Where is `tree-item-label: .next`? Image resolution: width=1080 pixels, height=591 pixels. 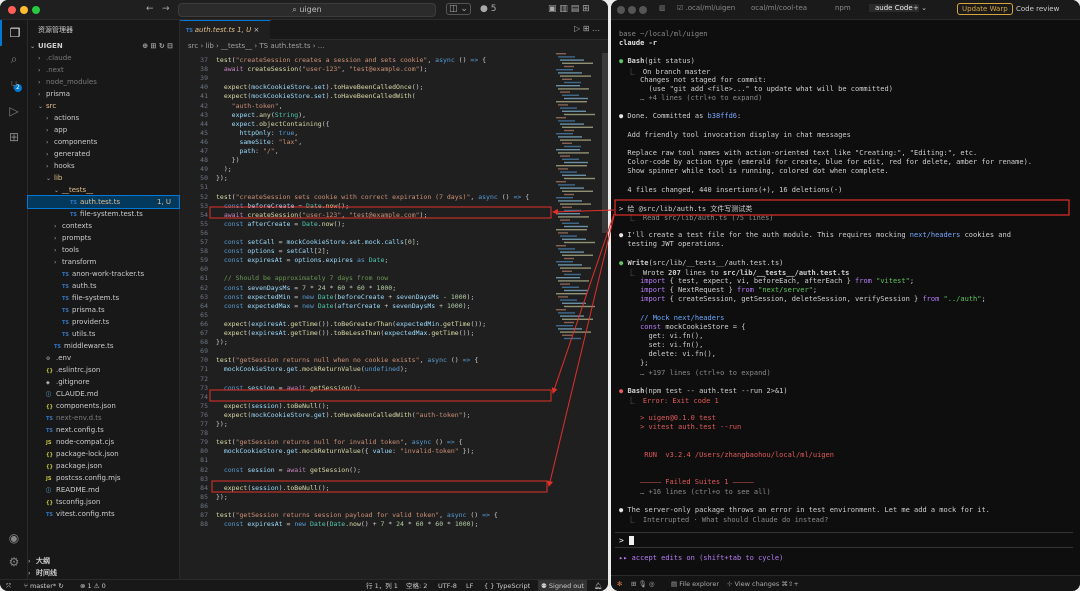 tree-item-label: .next is located at coordinates (55, 70).